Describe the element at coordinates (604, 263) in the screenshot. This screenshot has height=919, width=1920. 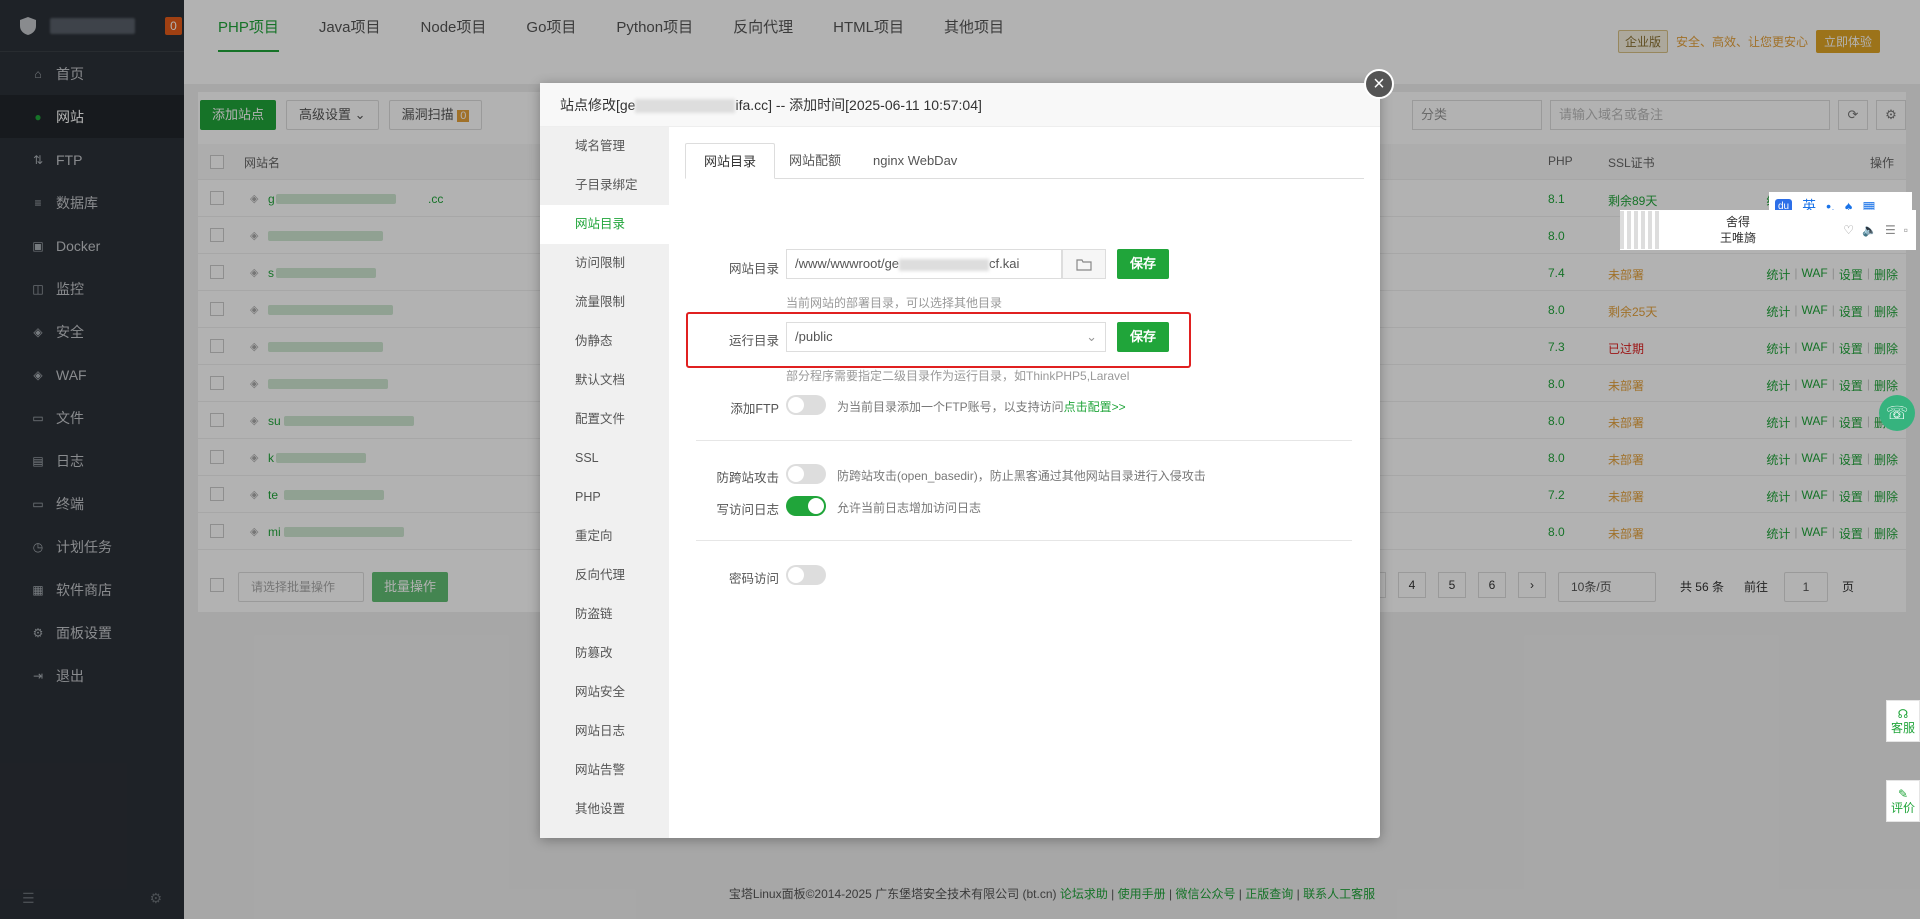
I see `modal-side-item: 访问限制` at that location.